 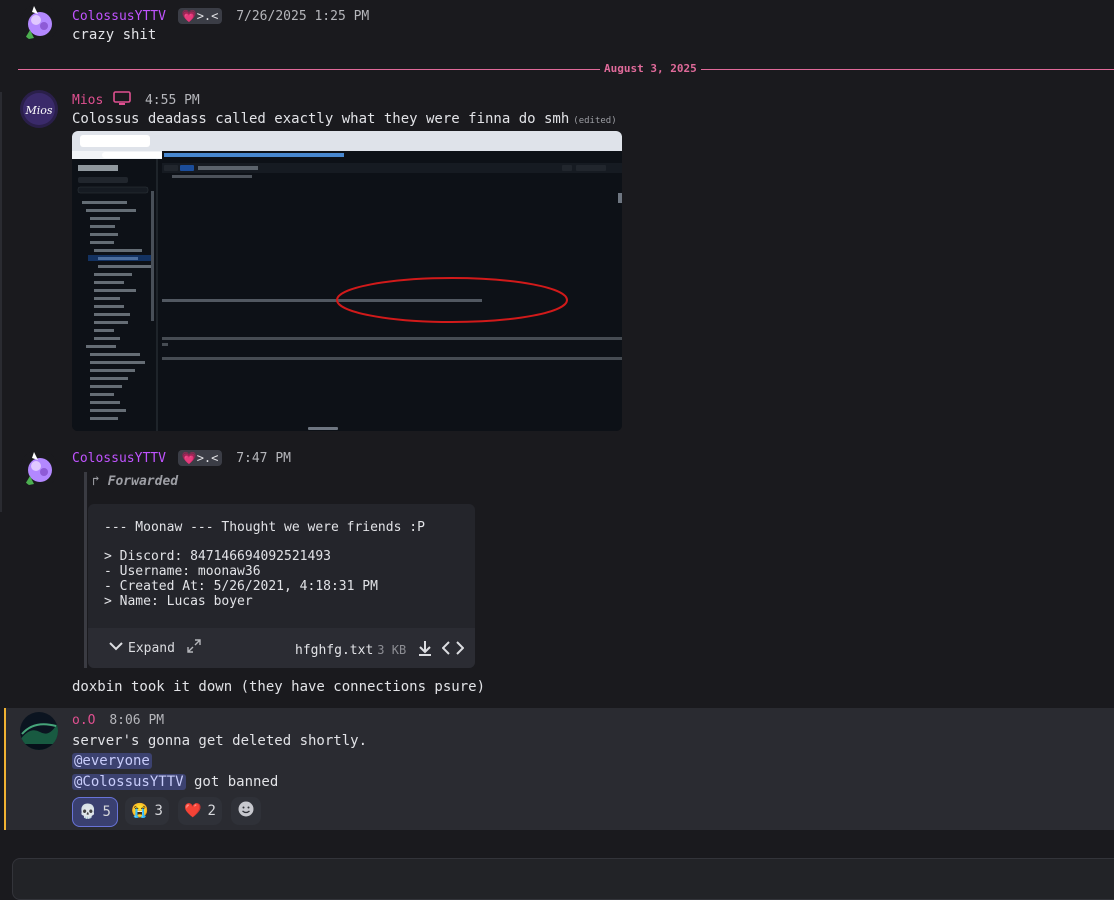 I want to click on reaction-count: 5, so click(x=106, y=812).